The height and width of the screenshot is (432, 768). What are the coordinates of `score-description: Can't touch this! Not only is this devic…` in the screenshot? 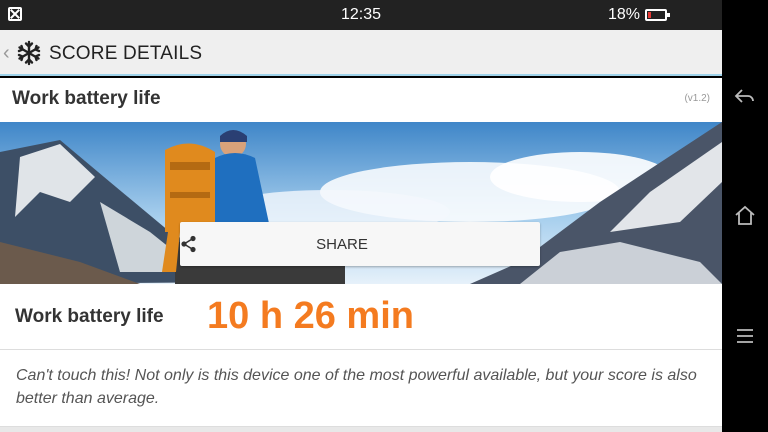 It's located at (356, 387).